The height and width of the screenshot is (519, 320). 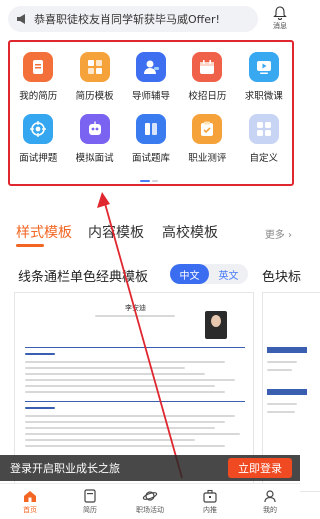 I want to click on grid-icon, so click(x=263, y=129).